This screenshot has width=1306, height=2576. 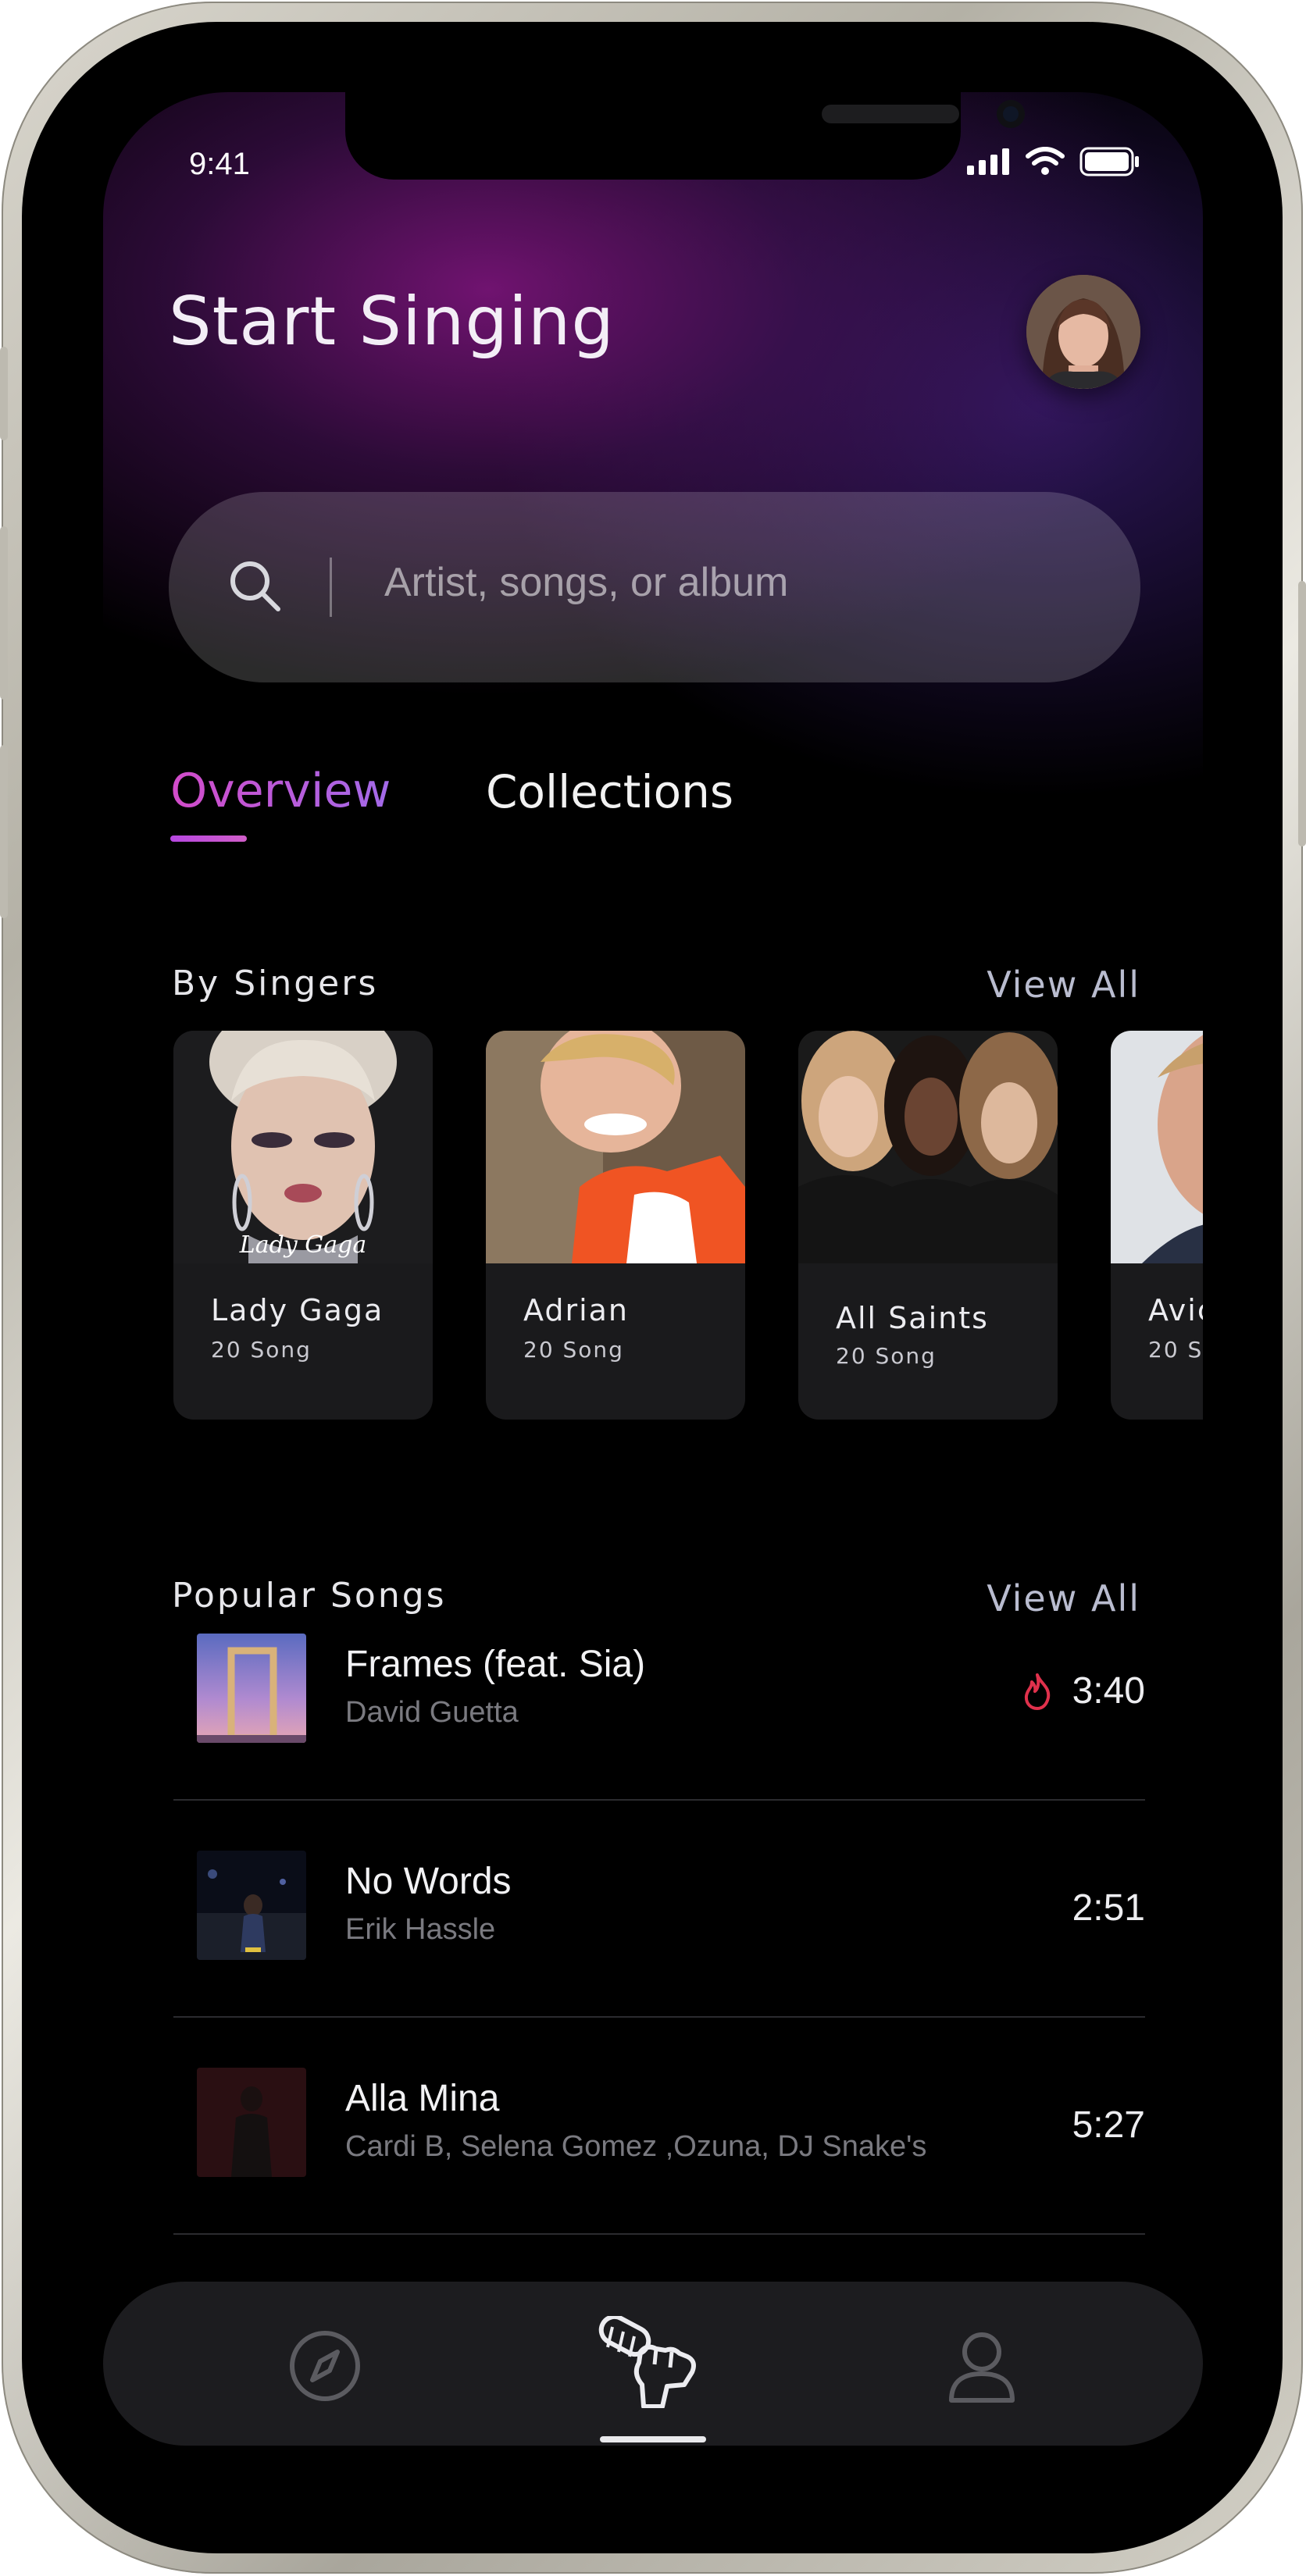 I want to click on search-bar: Artist, songs, or album, so click(x=654, y=587).